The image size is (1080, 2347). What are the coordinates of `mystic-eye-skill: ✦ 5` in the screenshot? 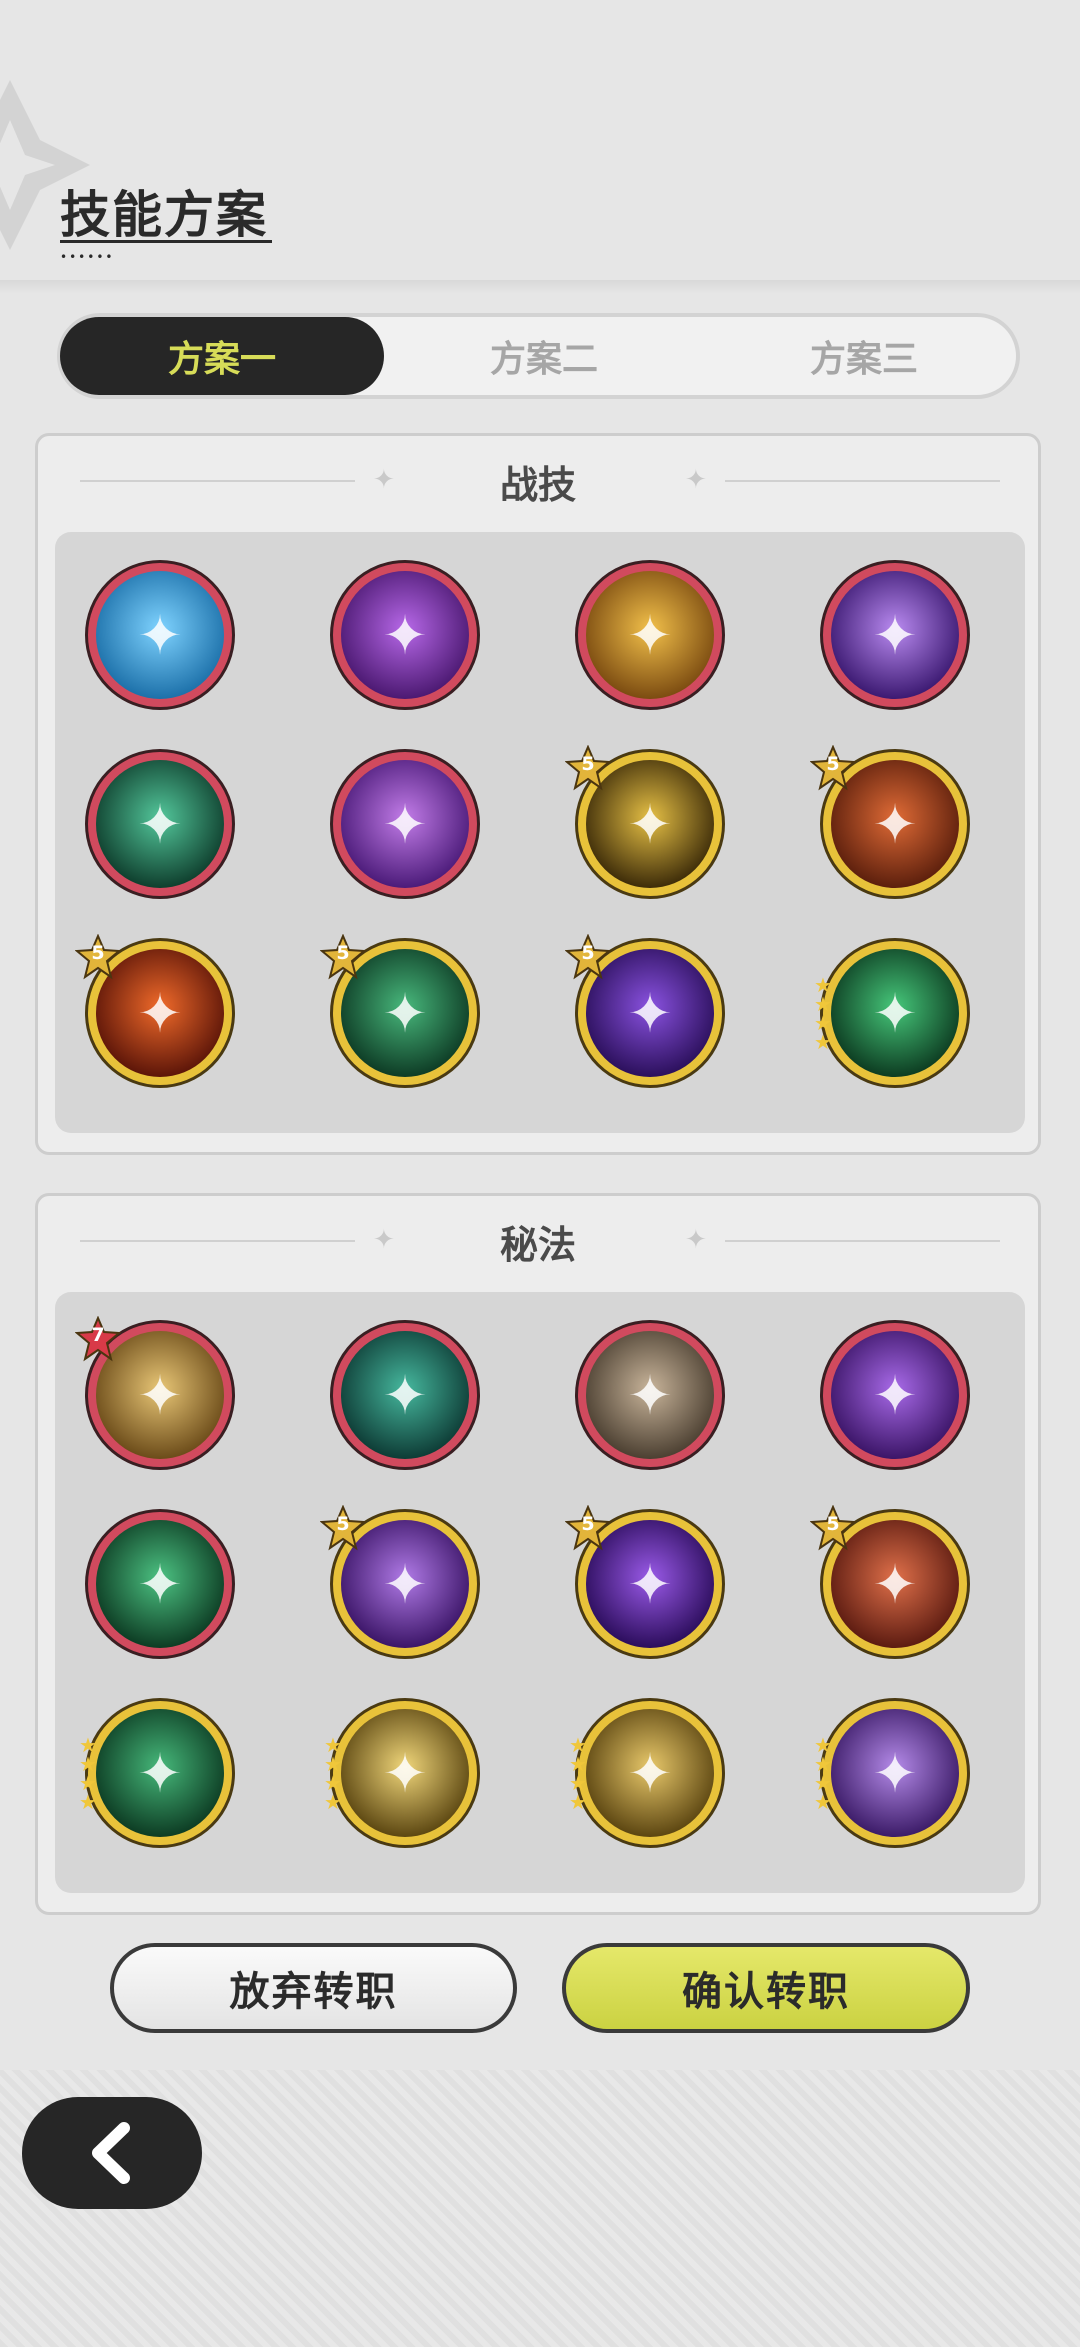 It's located at (399, 1581).